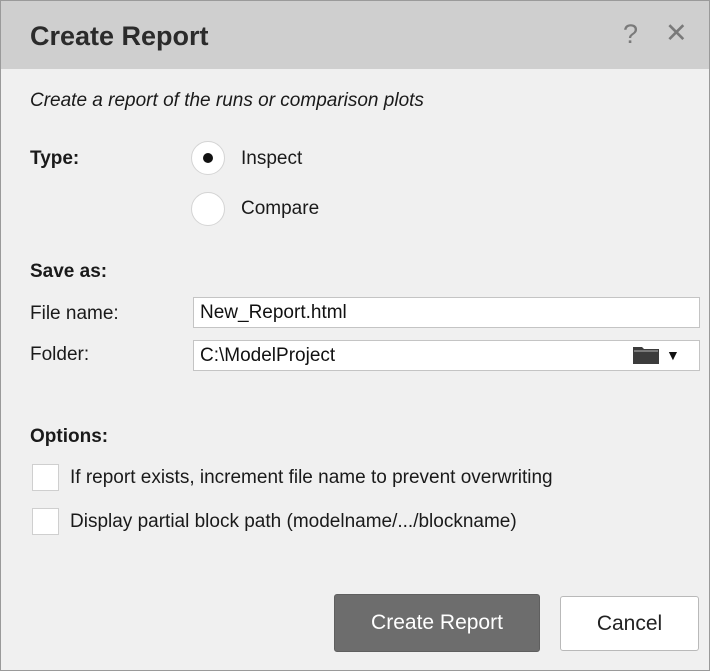  Describe the element at coordinates (45, 521) in the screenshot. I see `checkbox-partial-block-path` at that location.